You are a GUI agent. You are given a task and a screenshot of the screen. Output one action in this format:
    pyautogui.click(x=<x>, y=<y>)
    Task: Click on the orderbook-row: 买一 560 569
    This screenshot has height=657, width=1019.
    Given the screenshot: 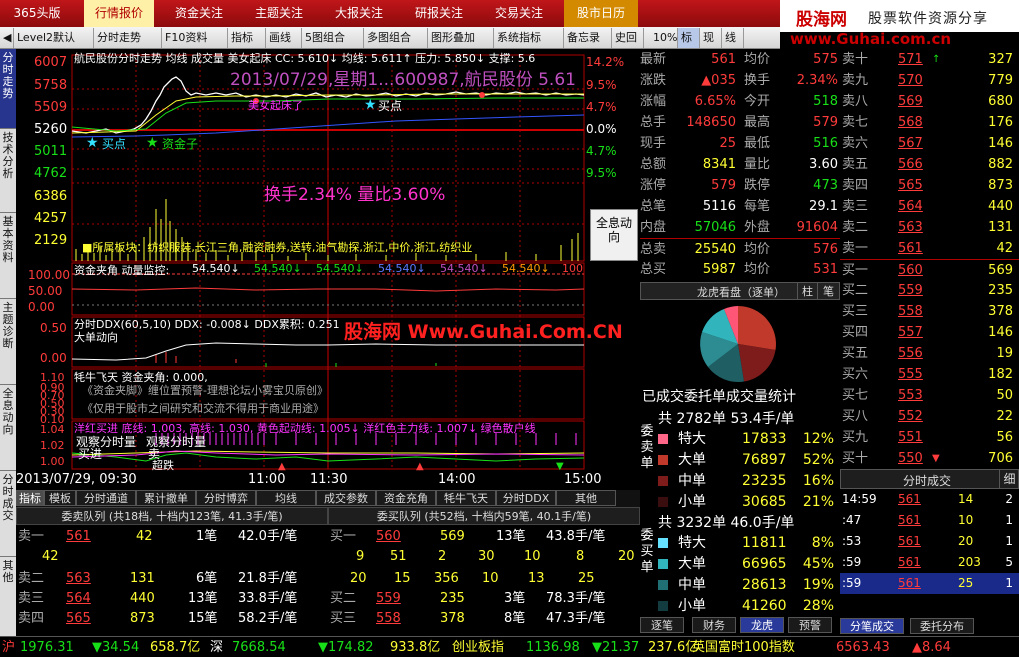 What is the action you would take?
    pyautogui.click(x=929, y=269)
    